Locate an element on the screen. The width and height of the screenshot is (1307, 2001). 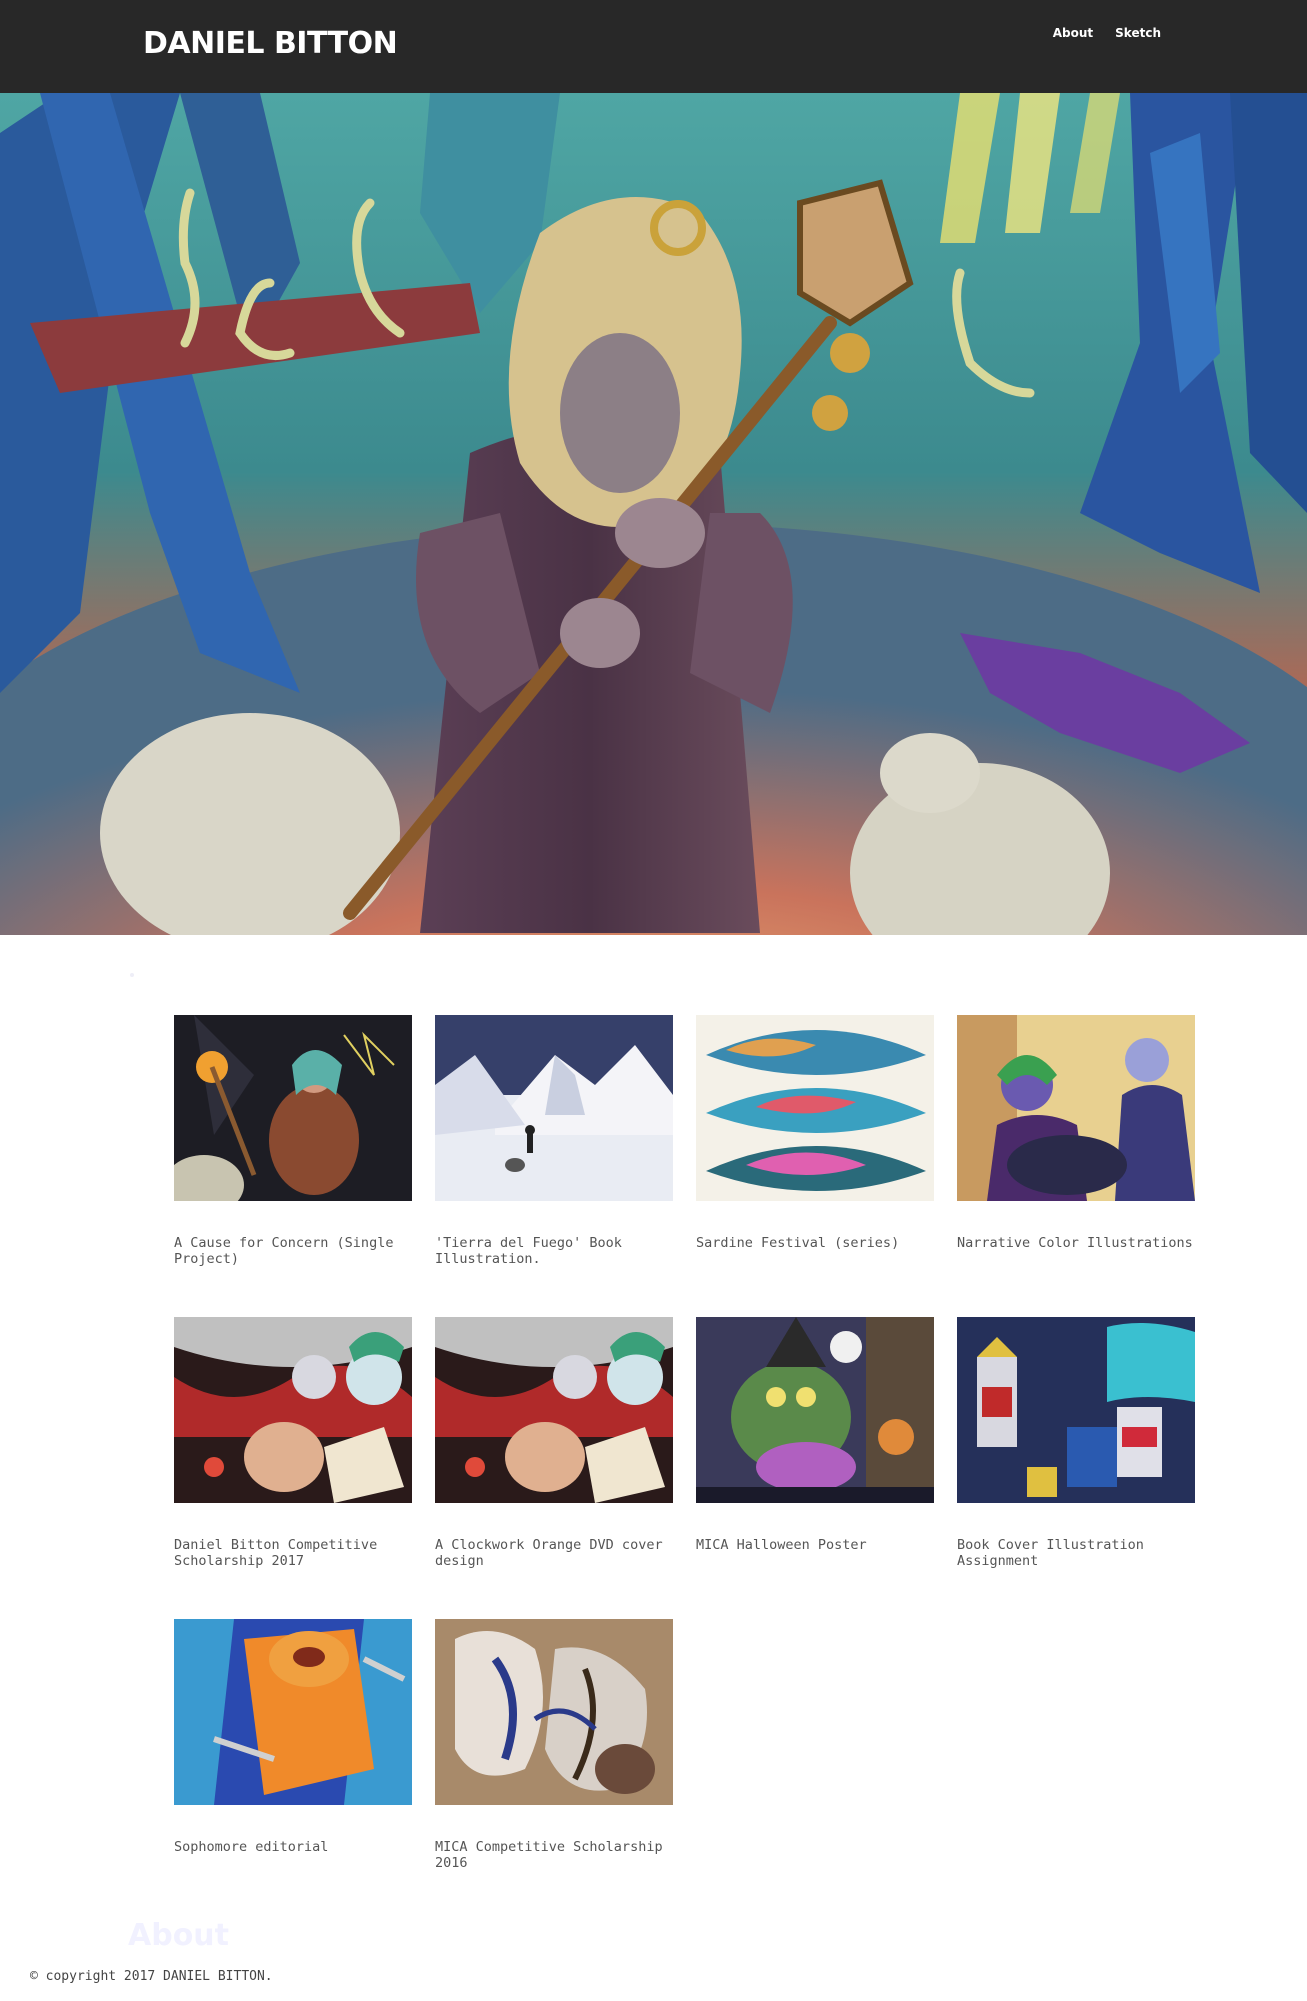
project-card: MICA Halloween Poster is located at coordinates (815, 1435).